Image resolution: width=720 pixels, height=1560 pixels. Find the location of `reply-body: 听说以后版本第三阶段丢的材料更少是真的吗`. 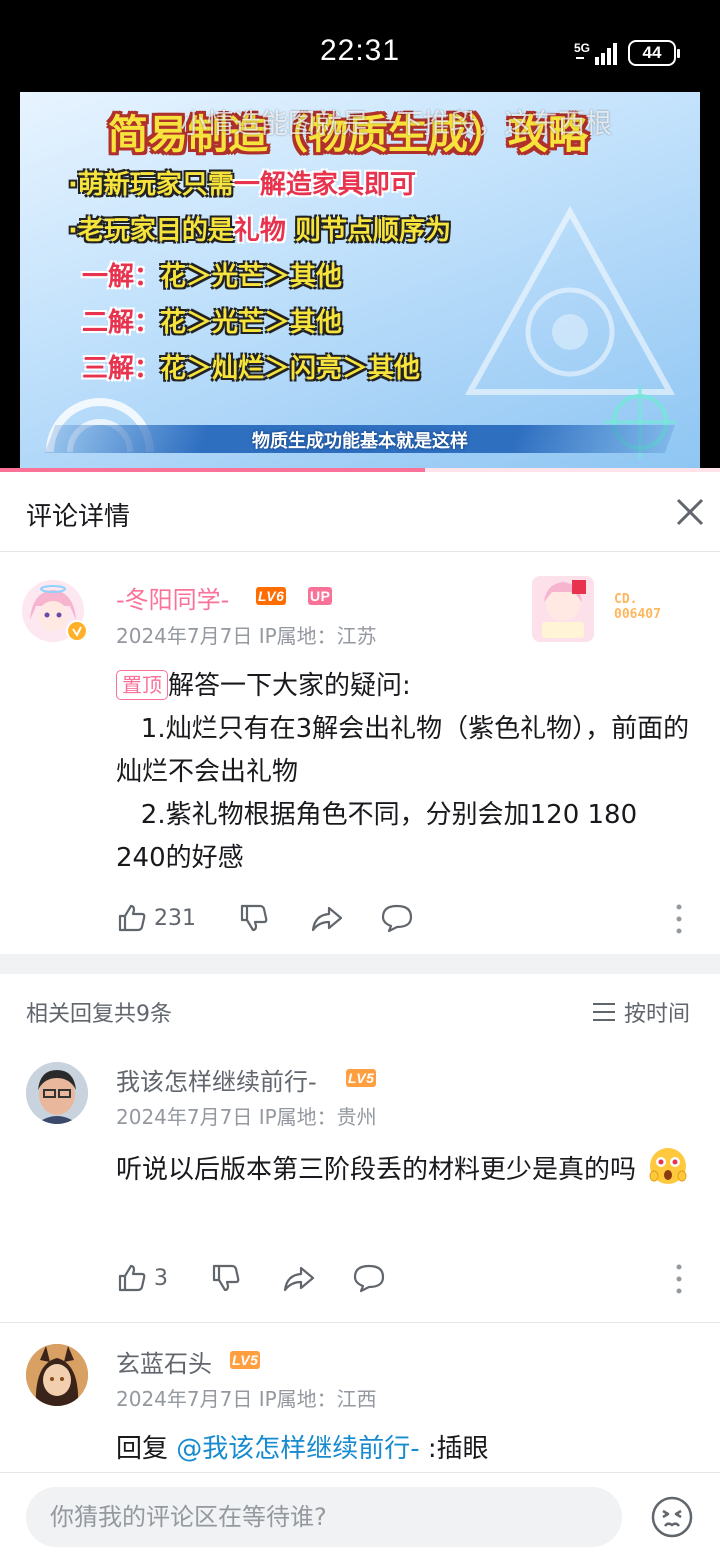

reply-body: 听说以后版本第三阶段丢的材料更少是真的吗 is located at coordinates (411, 1169).